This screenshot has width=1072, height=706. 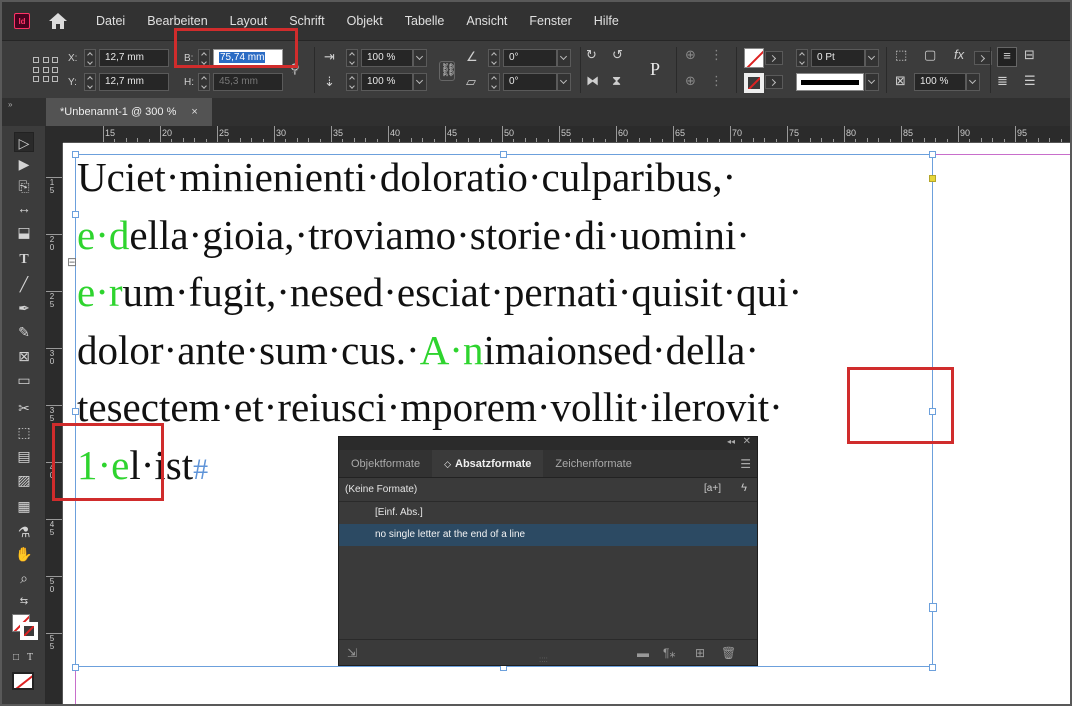 What do you see at coordinates (530, 82) in the screenshot?
I see `shear-field: 0°` at bounding box center [530, 82].